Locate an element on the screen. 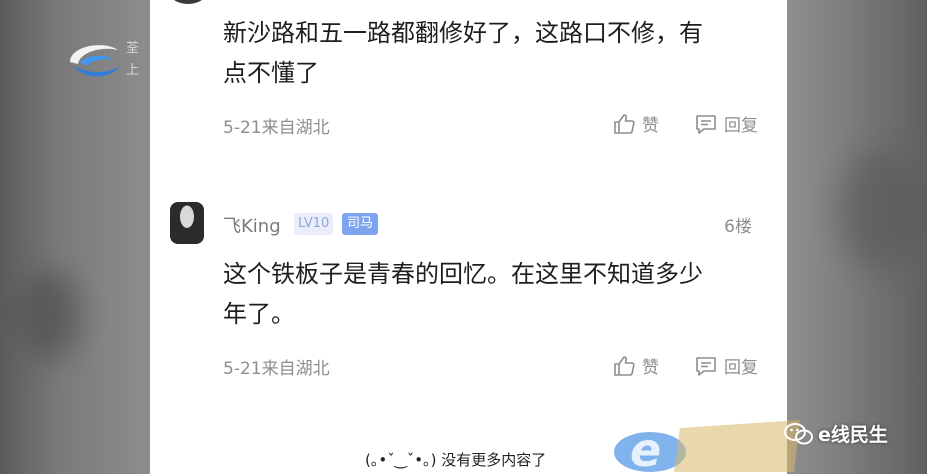 This screenshot has width=927, height=474. station-caption: 荃上 is located at coordinates (133, 59).